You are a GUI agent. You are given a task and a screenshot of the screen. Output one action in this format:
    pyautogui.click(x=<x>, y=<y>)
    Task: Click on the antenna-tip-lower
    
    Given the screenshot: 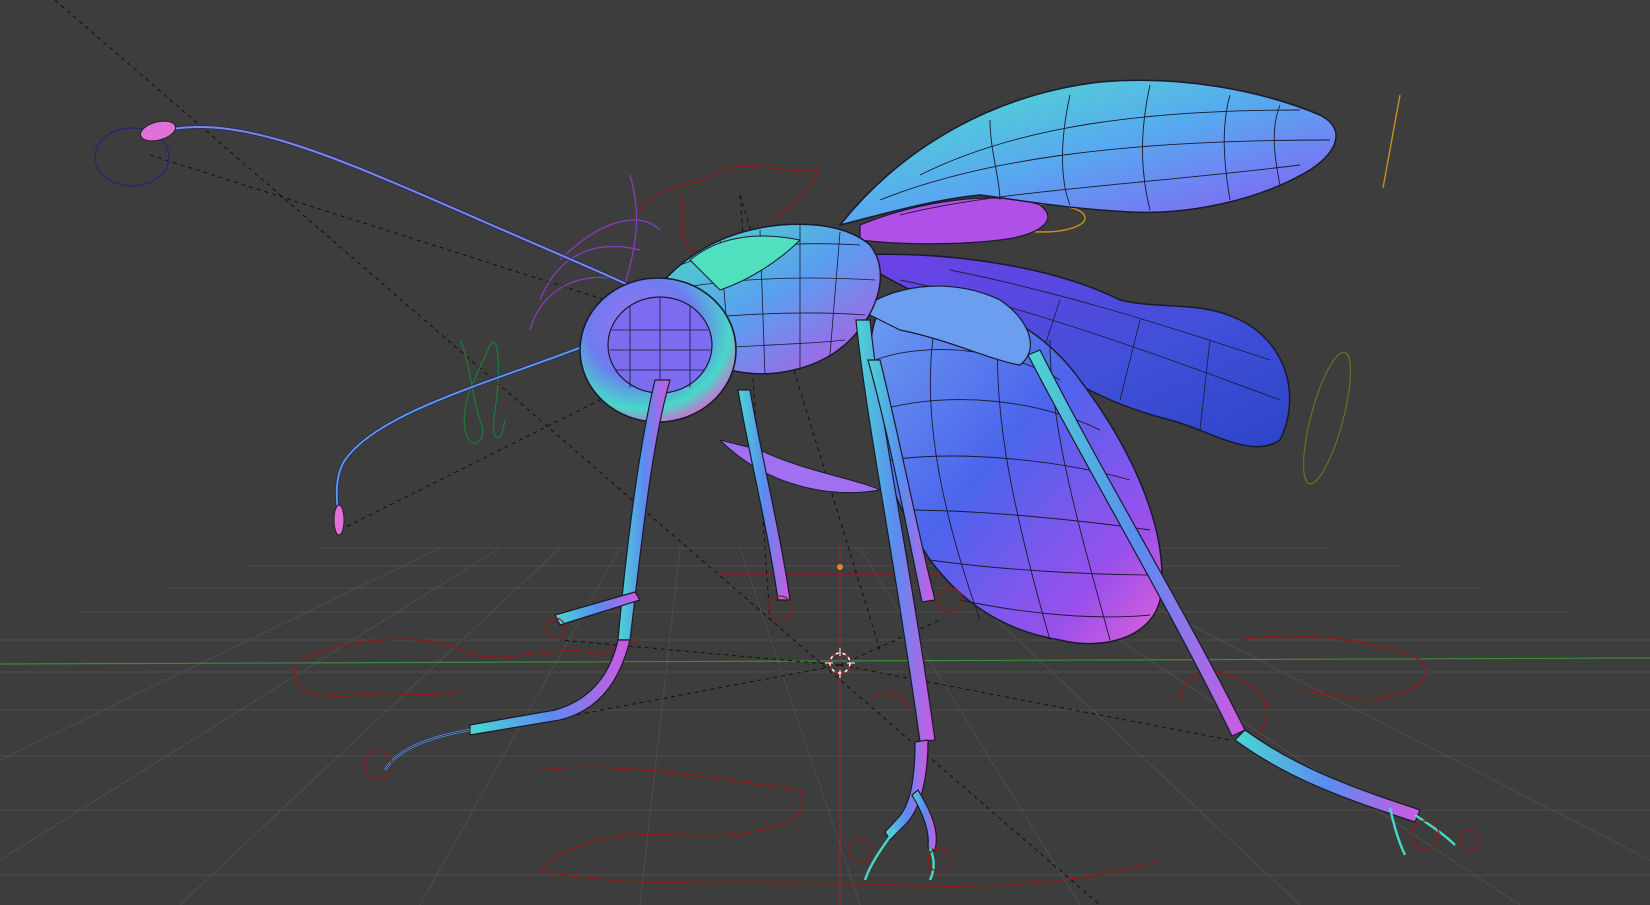 What is the action you would take?
    pyautogui.click(x=339, y=520)
    